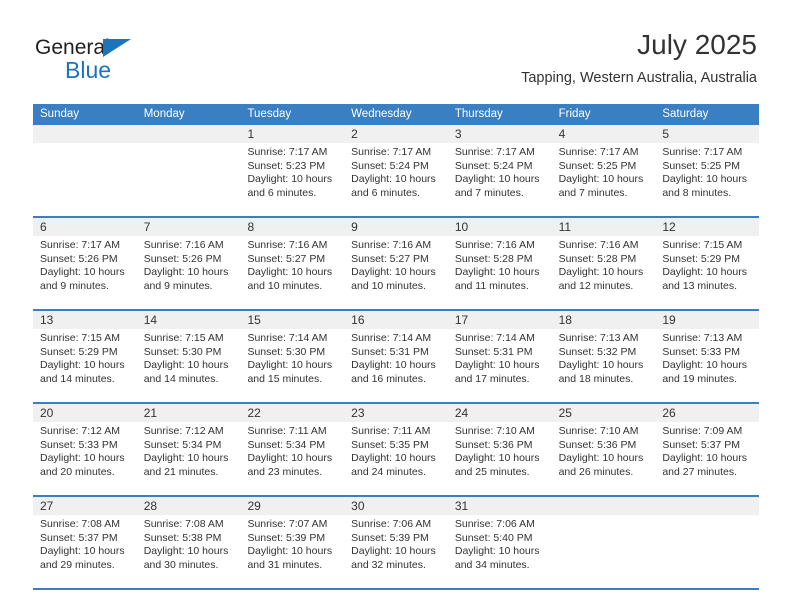 This screenshot has height=612, width=792. Describe the element at coordinates (125, 64) in the screenshot. I see `brand-logo: General Blue` at that location.